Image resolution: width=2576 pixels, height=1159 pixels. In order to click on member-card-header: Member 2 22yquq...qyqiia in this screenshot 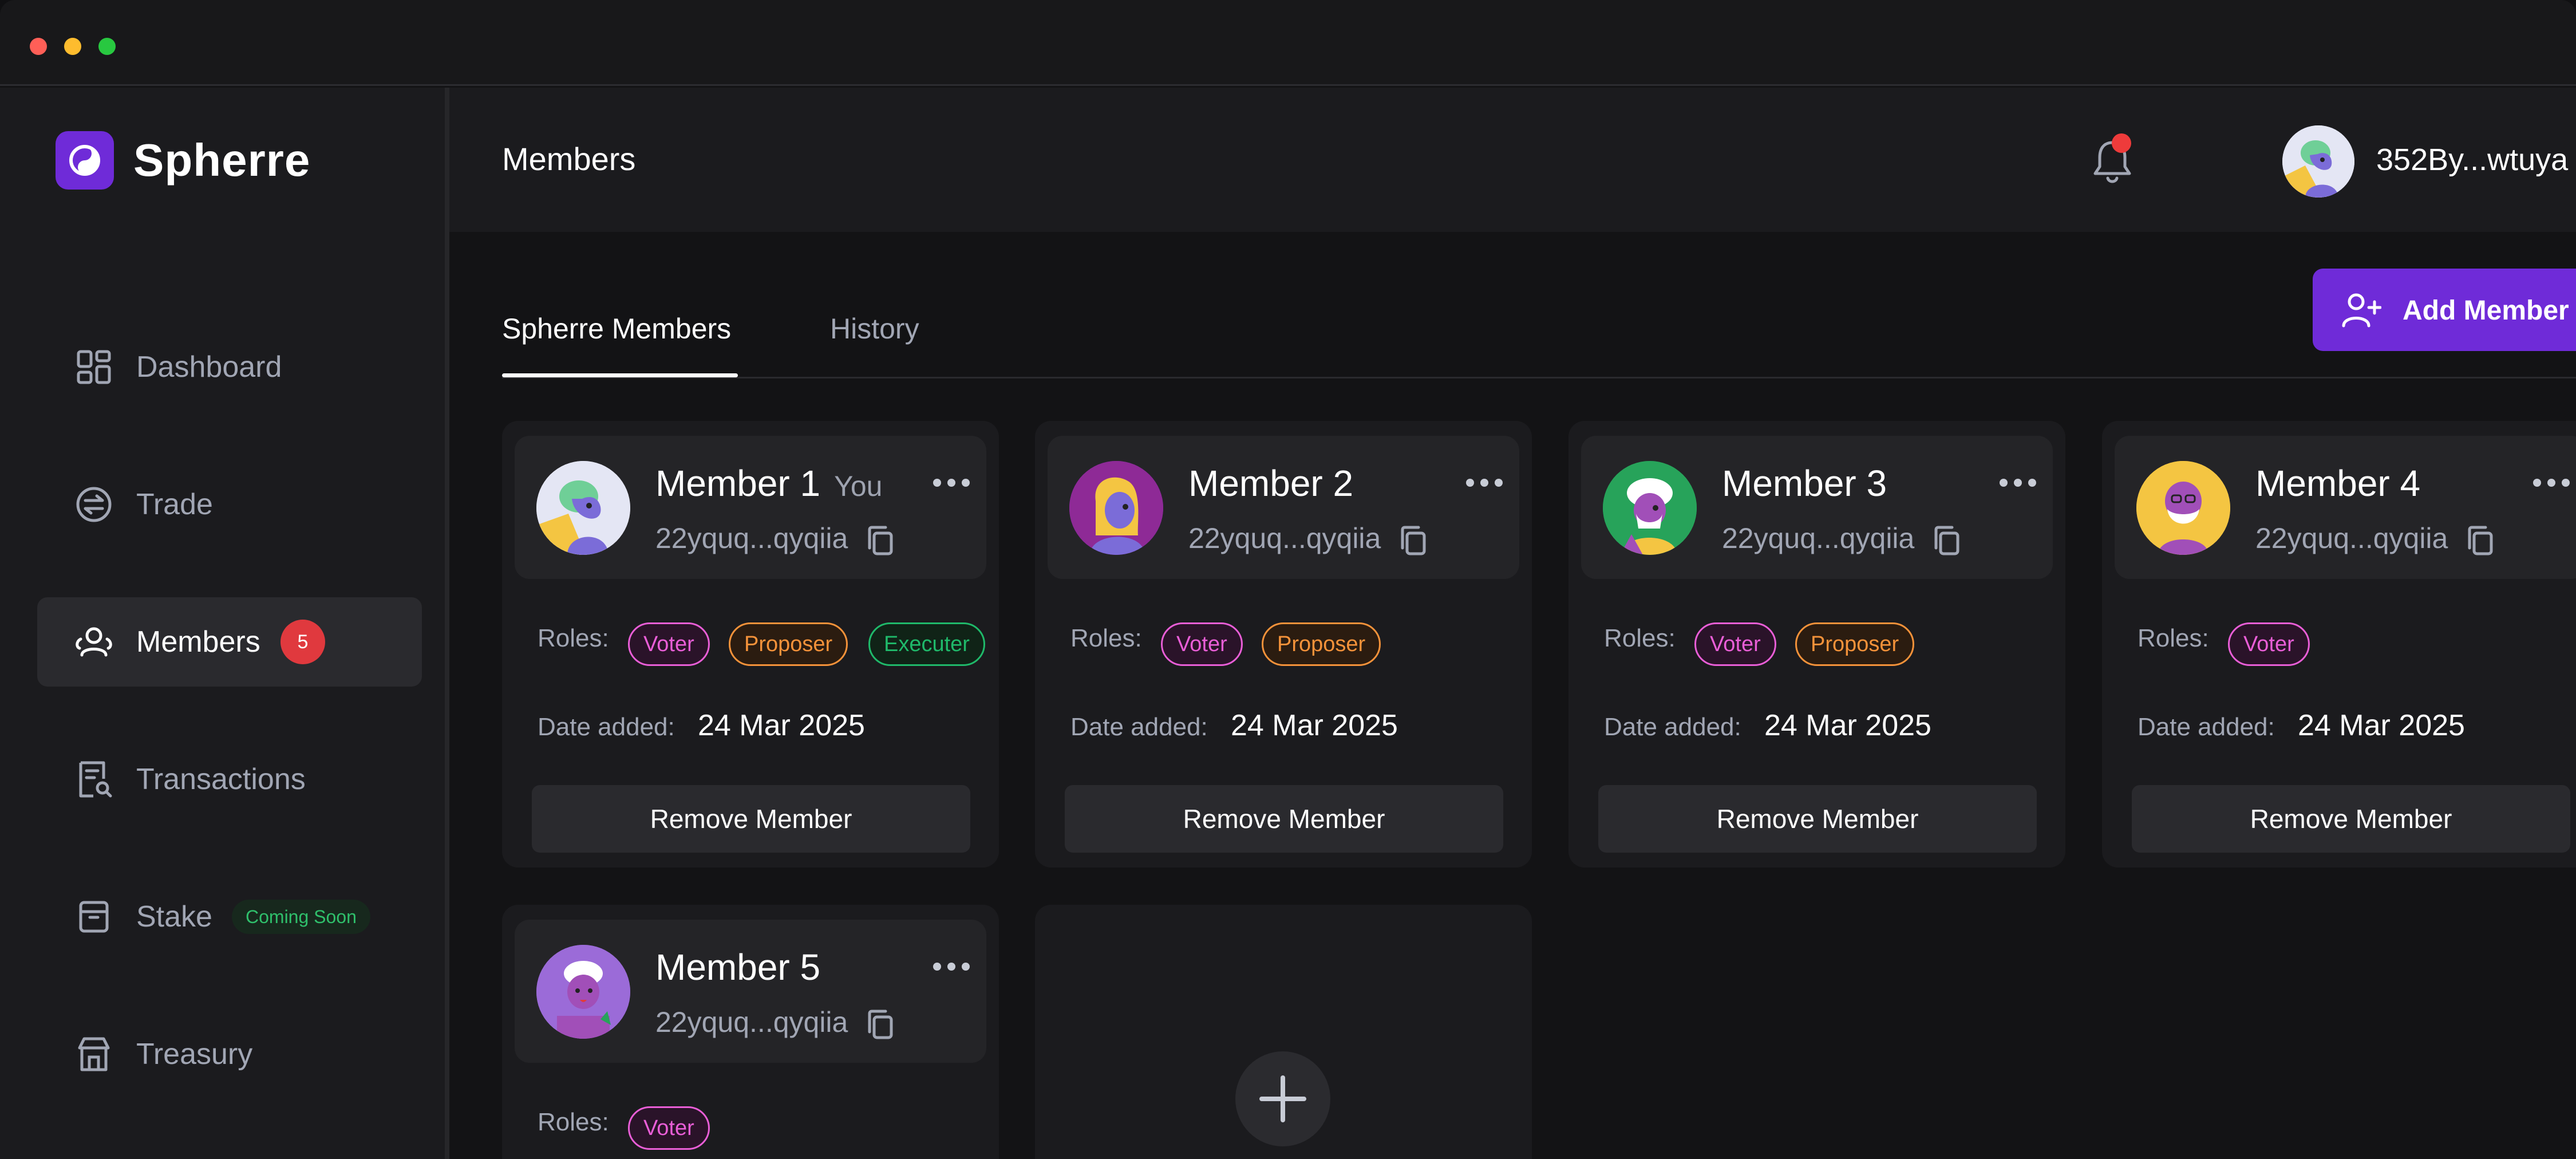, I will do `click(1283, 508)`.